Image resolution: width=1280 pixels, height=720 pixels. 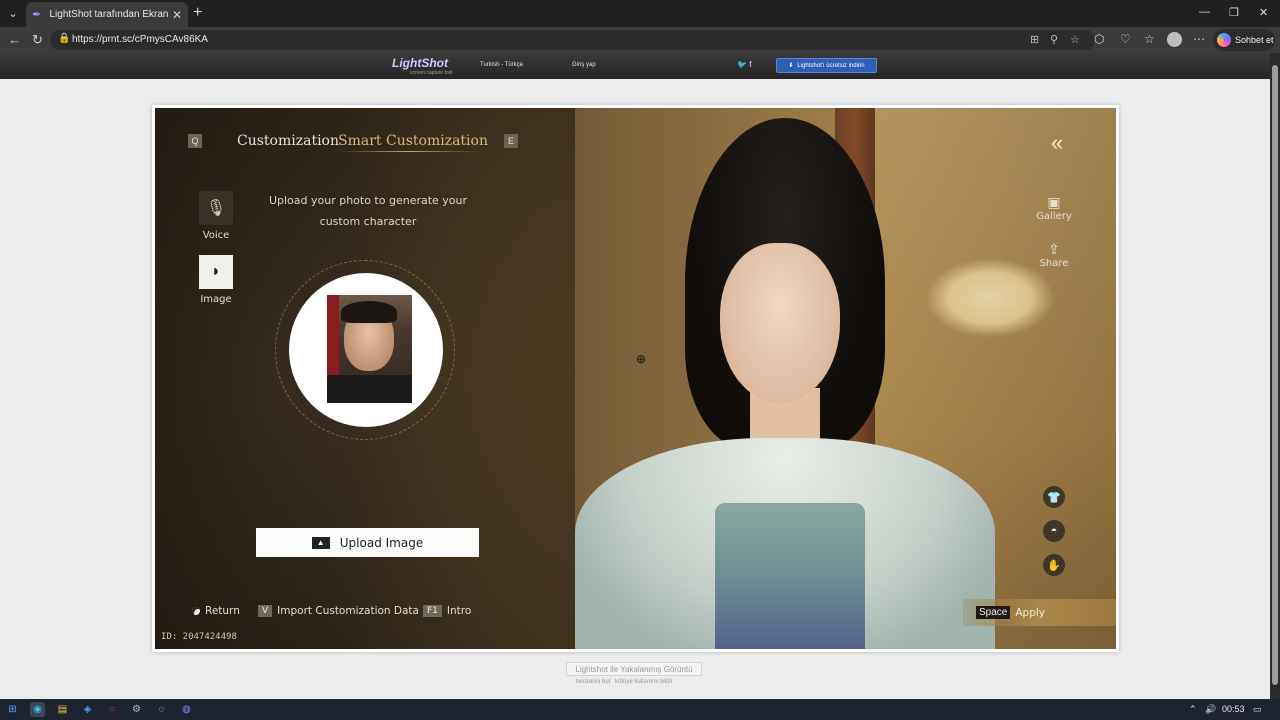 What do you see at coordinates (993, 612) in the screenshot?
I see `key-space: Space` at bounding box center [993, 612].